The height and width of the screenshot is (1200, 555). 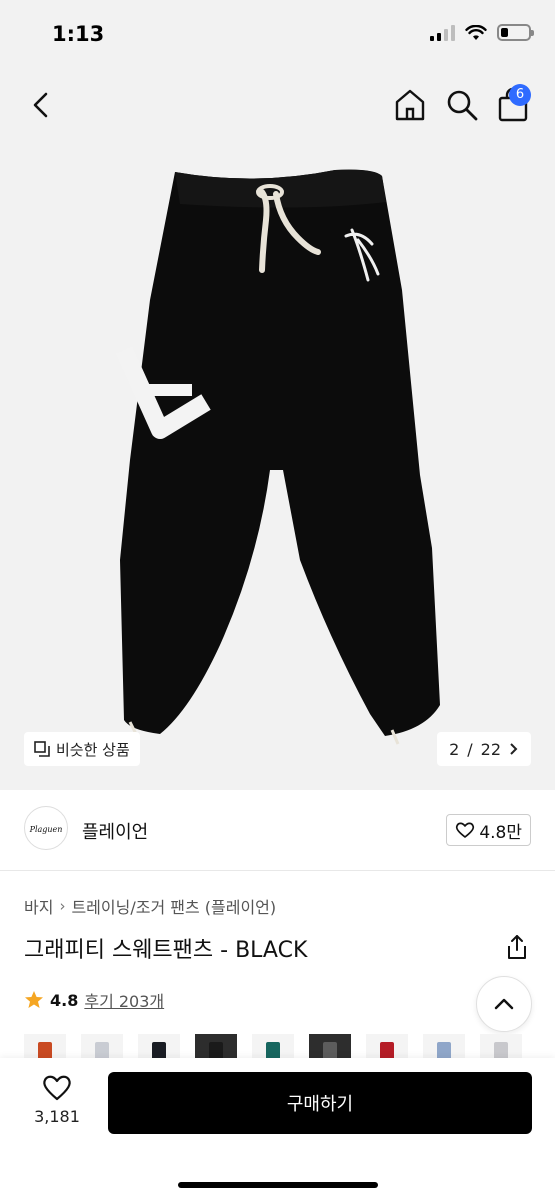 What do you see at coordinates (410, 105) in the screenshot?
I see `home-icon` at bounding box center [410, 105].